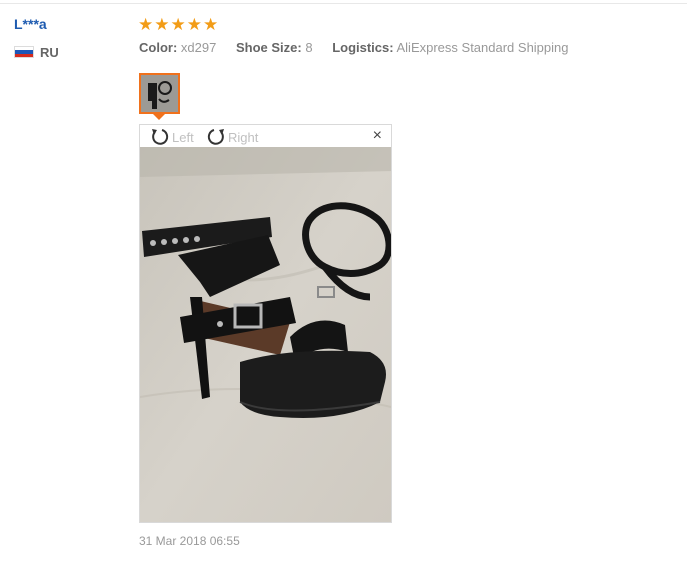 The height and width of the screenshot is (564, 687). I want to click on attribute-key: Color:, so click(158, 47).